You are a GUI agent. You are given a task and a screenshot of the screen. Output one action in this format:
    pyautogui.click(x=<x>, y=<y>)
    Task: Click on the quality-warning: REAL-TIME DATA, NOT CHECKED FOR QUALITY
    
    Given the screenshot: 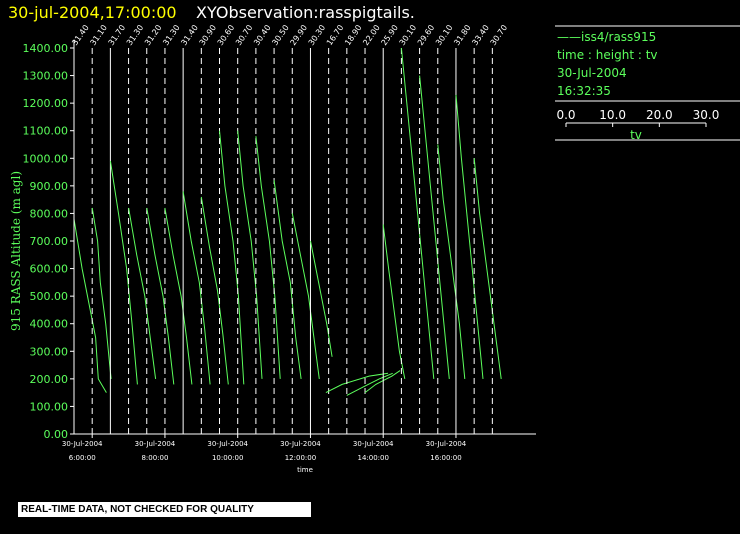 What is the action you would take?
    pyautogui.click(x=164, y=509)
    